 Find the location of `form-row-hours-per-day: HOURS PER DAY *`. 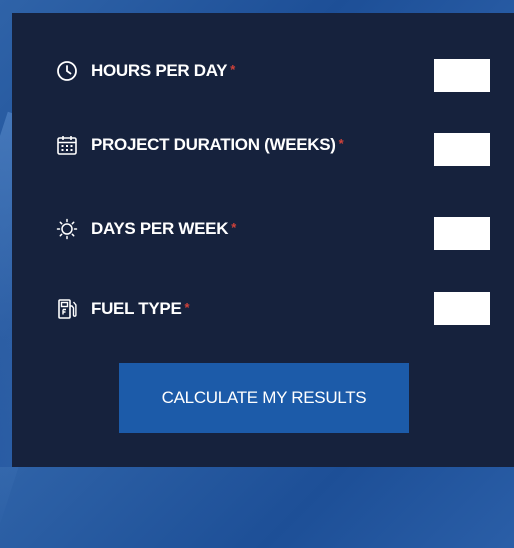

form-row-hours-per-day: HOURS PER DAY * is located at coordinates (263, 71).